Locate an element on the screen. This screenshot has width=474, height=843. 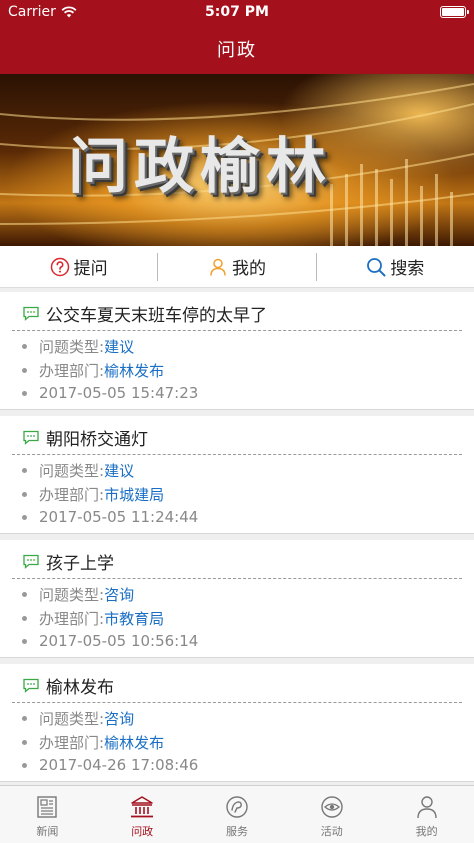
ask-question-label: 提问 is located at coordinates (90, 269).